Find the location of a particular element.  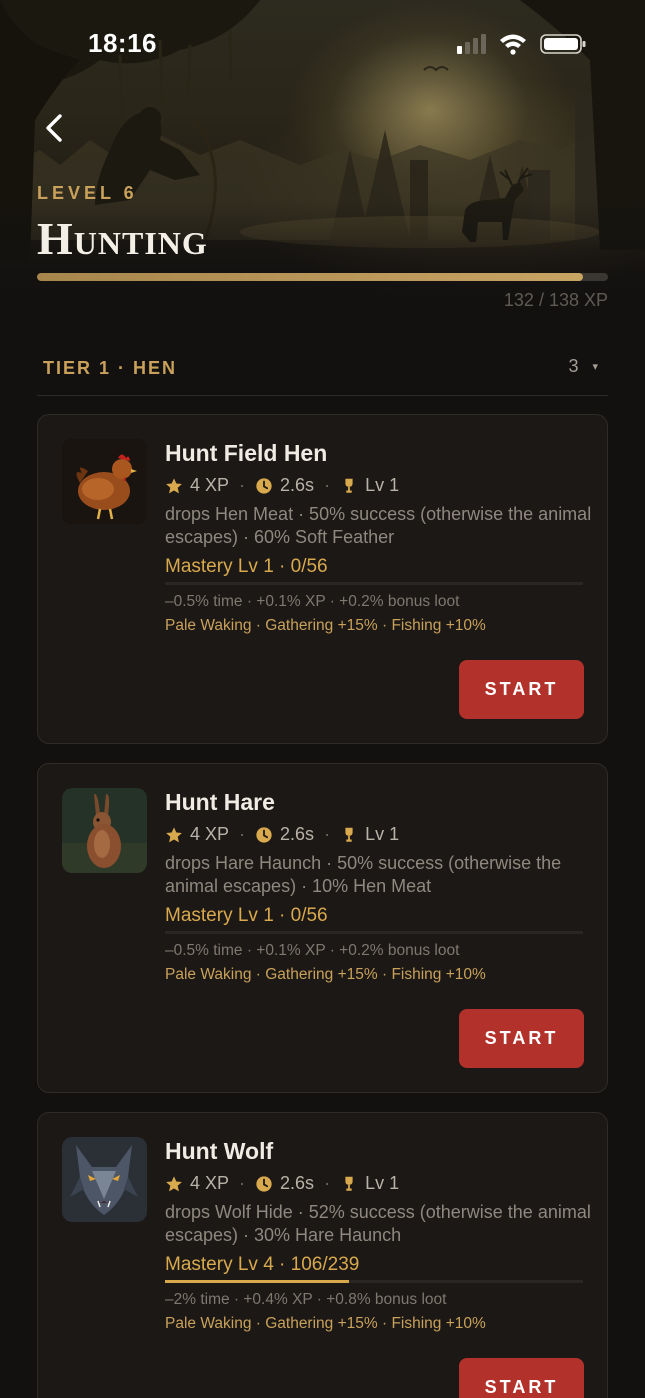

xp-progress-bar is located at coordinates (322, 277).